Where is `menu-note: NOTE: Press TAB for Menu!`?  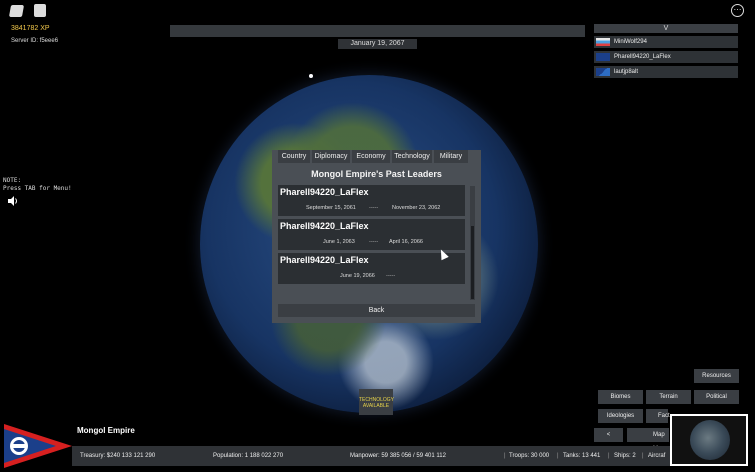
menu-note: NOTE: Press TAB for Menu! is located at coordinates (37, 184).